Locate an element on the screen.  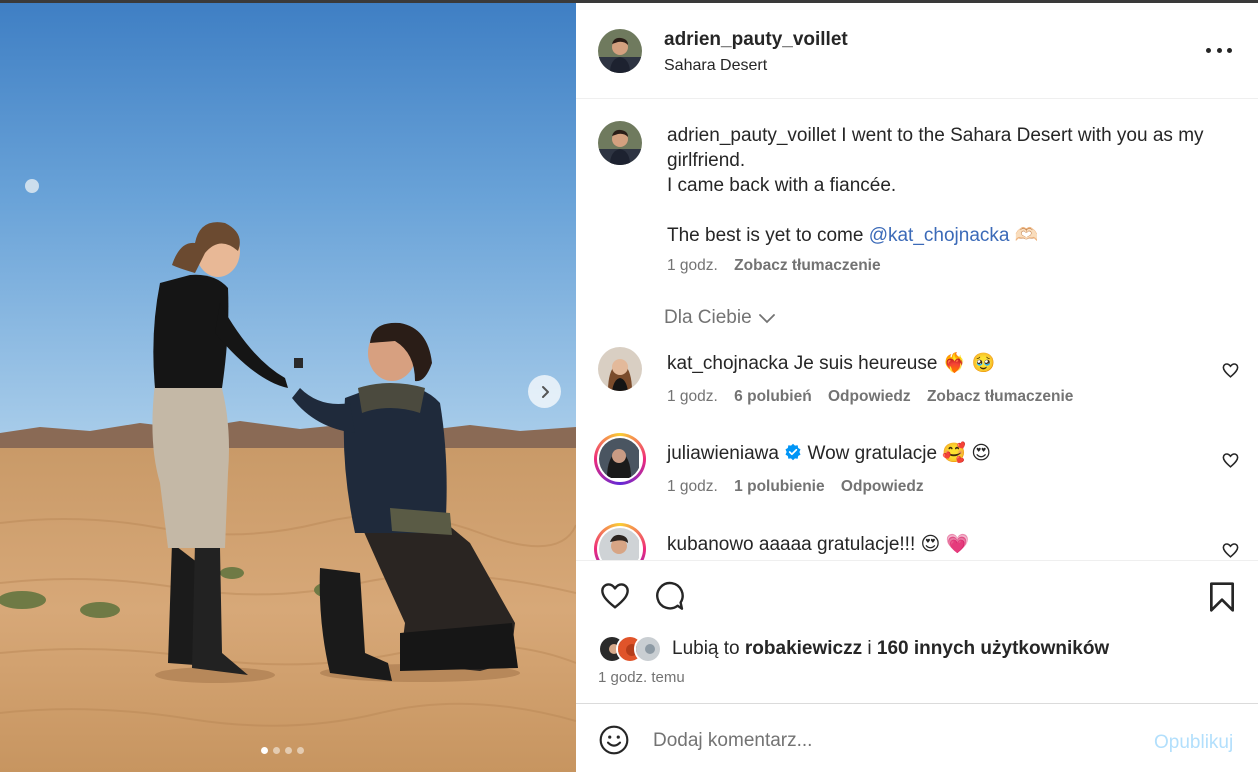
comment-translate-link: Zobacz tłumaczenie is located at coordinates (1000, 396).